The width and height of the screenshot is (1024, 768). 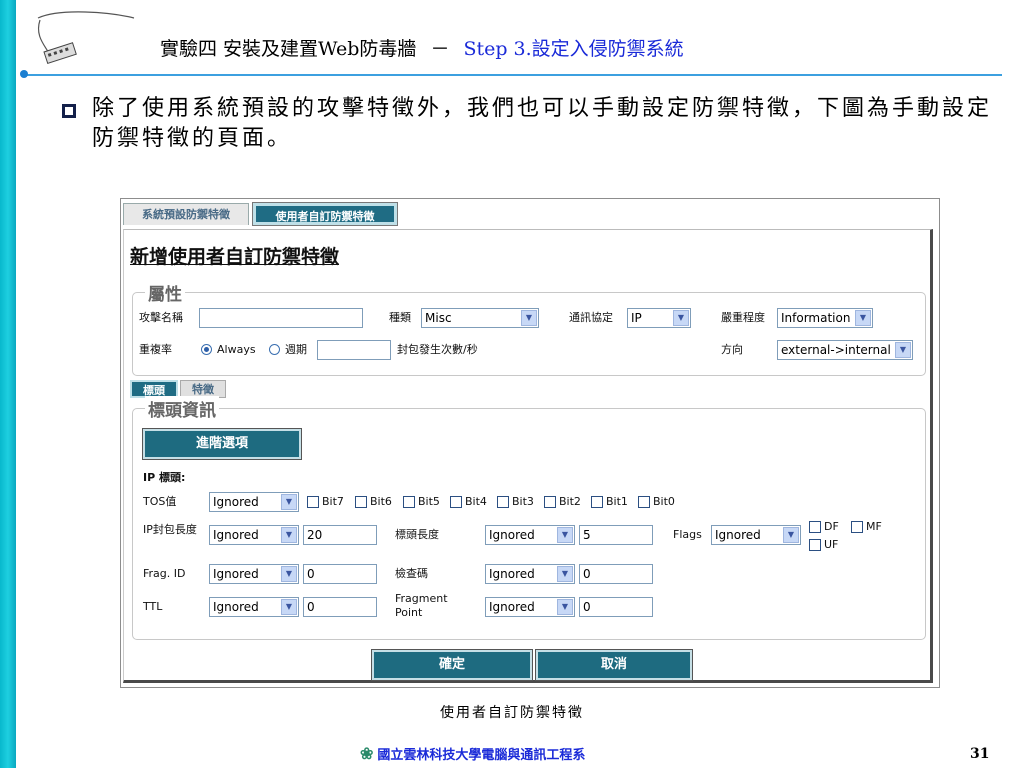 I want to click on fragment-point-label: Fragment Point, so click(x=421, y=605).